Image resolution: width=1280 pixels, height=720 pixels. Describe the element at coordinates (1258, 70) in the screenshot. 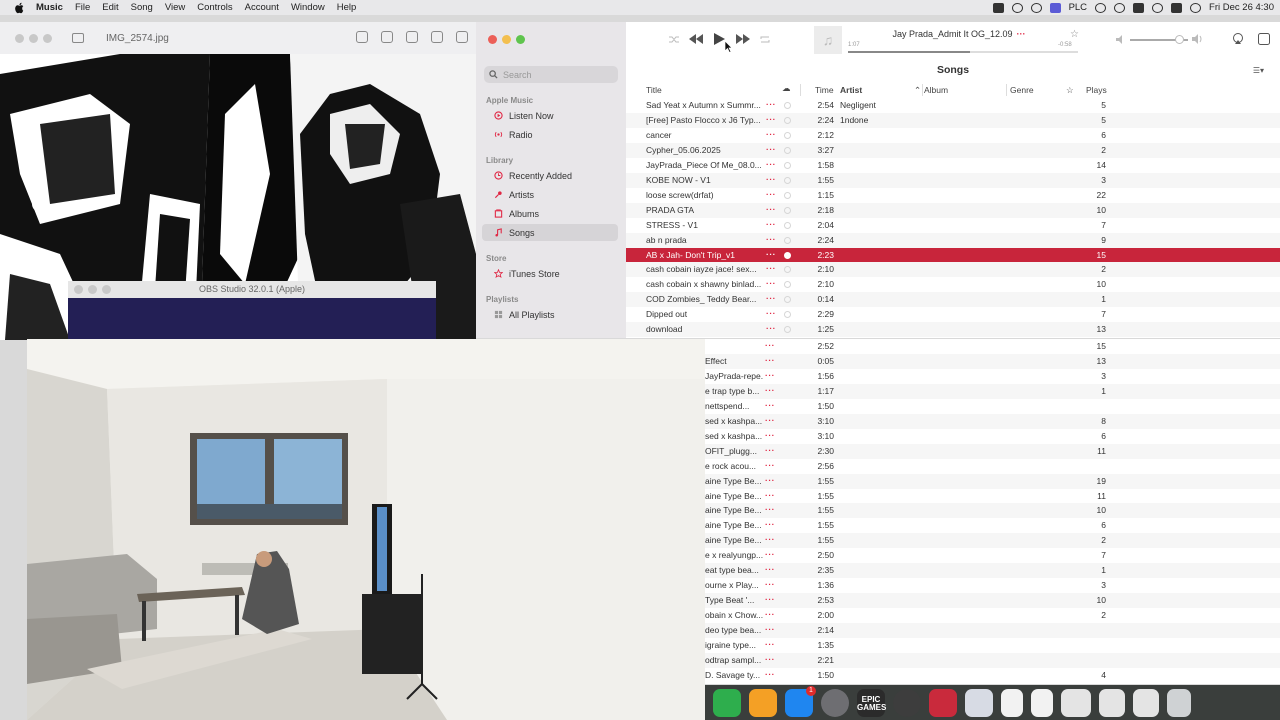

I see `view-options-icon: ☰▾` at that location.